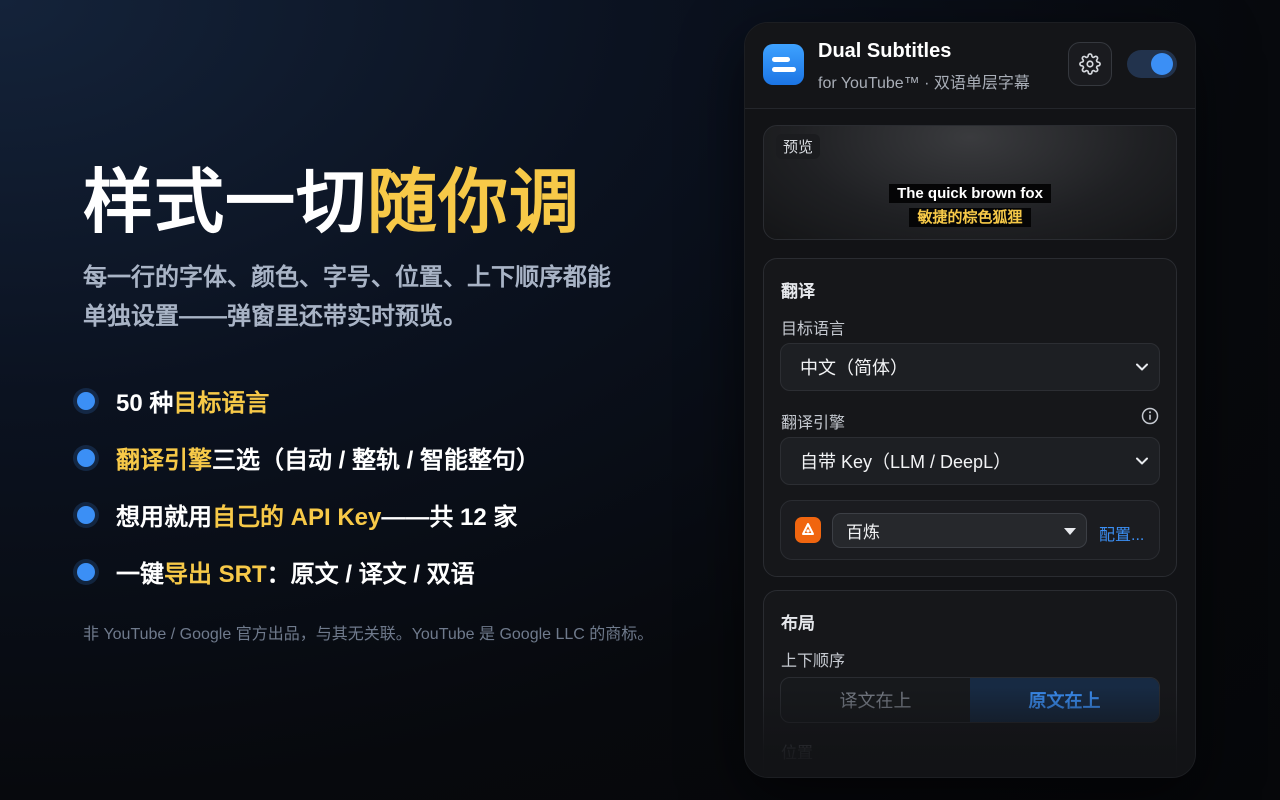  I want to click on preview-line-1: The quick brown fox, so click(970, 193).